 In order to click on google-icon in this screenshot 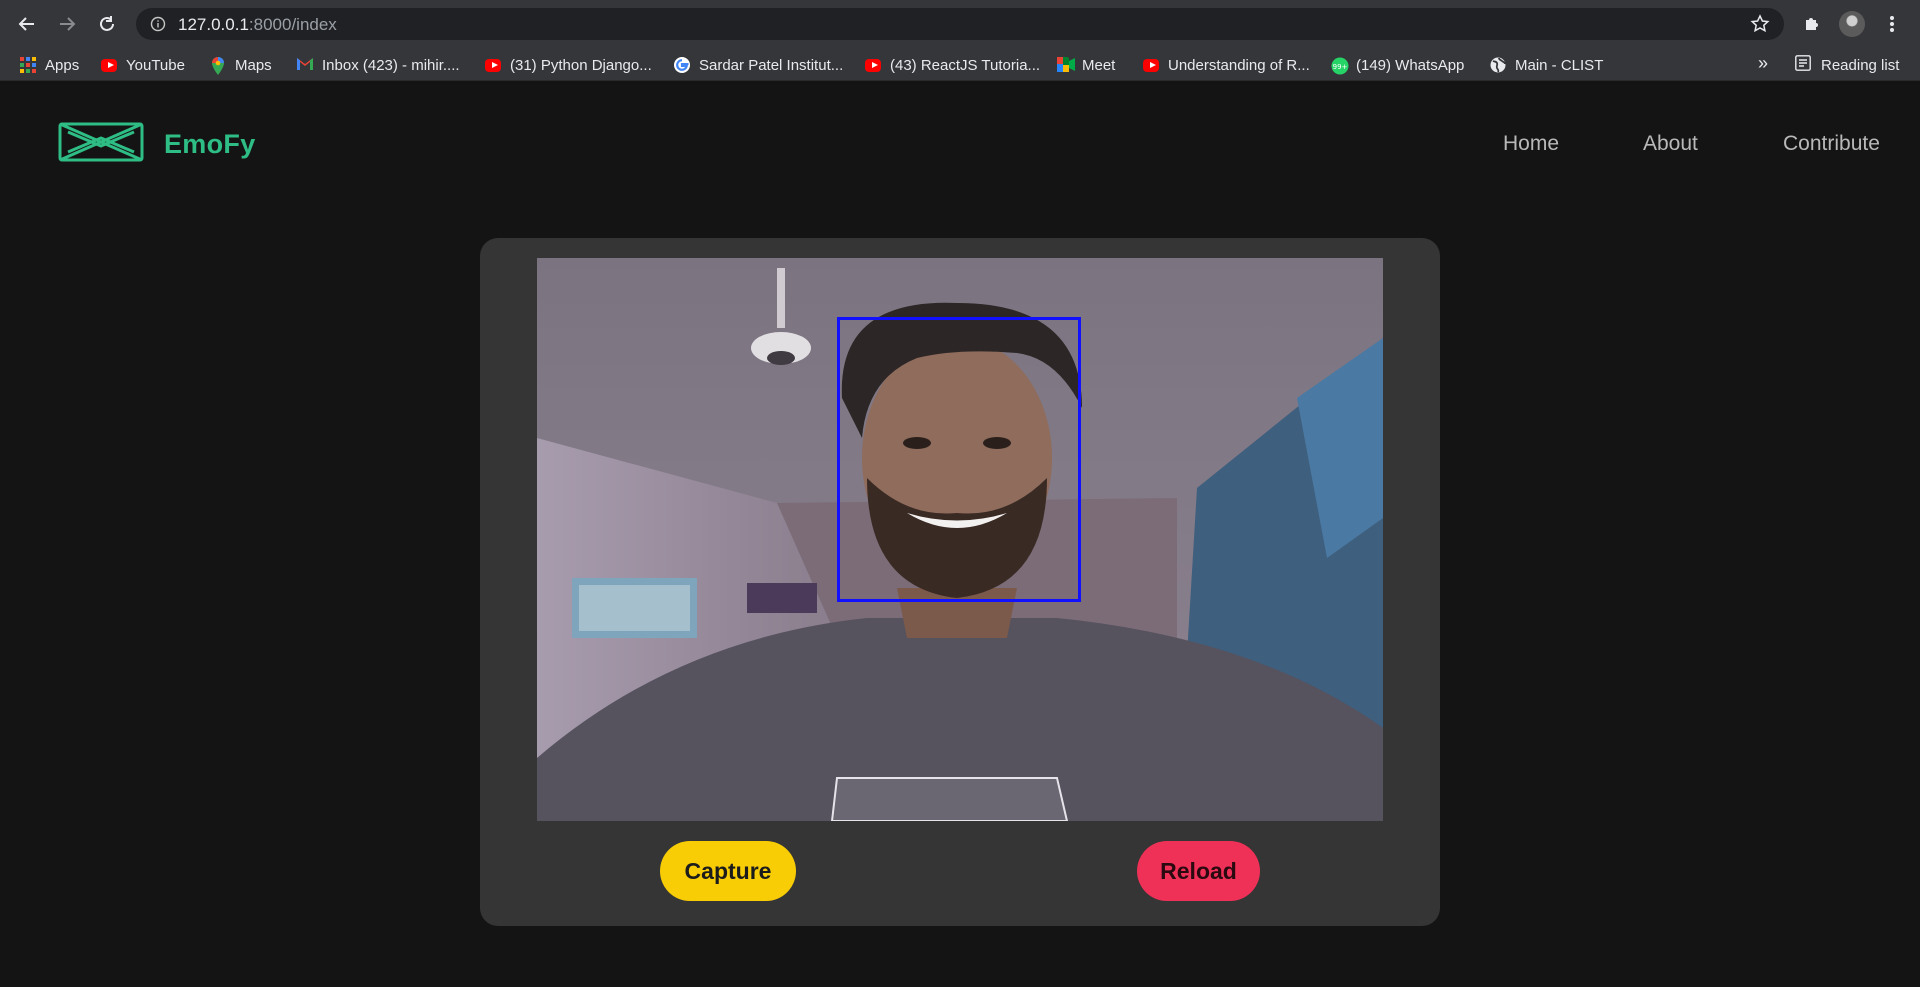, I will do `click(682, 65)`.